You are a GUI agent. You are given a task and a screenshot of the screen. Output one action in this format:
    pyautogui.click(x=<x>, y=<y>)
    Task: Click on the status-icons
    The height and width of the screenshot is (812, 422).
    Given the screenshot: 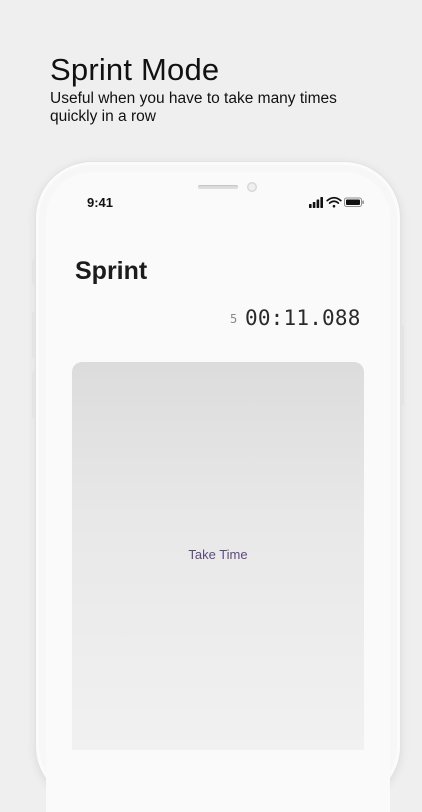 What is the action you would take?
    pyautogui.click(x=336, y=202)
    